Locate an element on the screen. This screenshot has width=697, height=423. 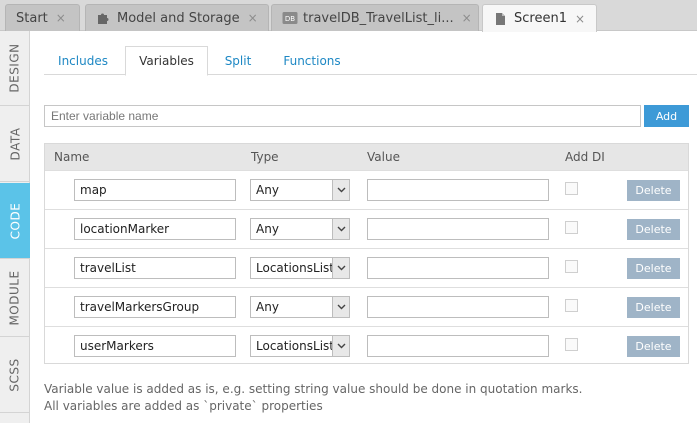
puzzle-icon is located at coordinates (103, 18).